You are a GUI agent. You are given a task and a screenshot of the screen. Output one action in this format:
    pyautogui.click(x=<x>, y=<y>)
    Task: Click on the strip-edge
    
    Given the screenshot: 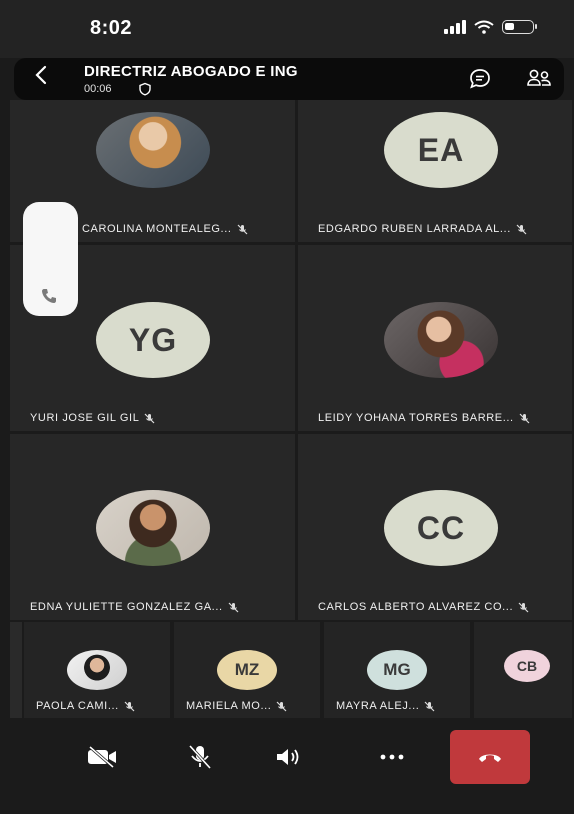 What is the action you would take?
    pyautogui.click(x=16, y=670)
    